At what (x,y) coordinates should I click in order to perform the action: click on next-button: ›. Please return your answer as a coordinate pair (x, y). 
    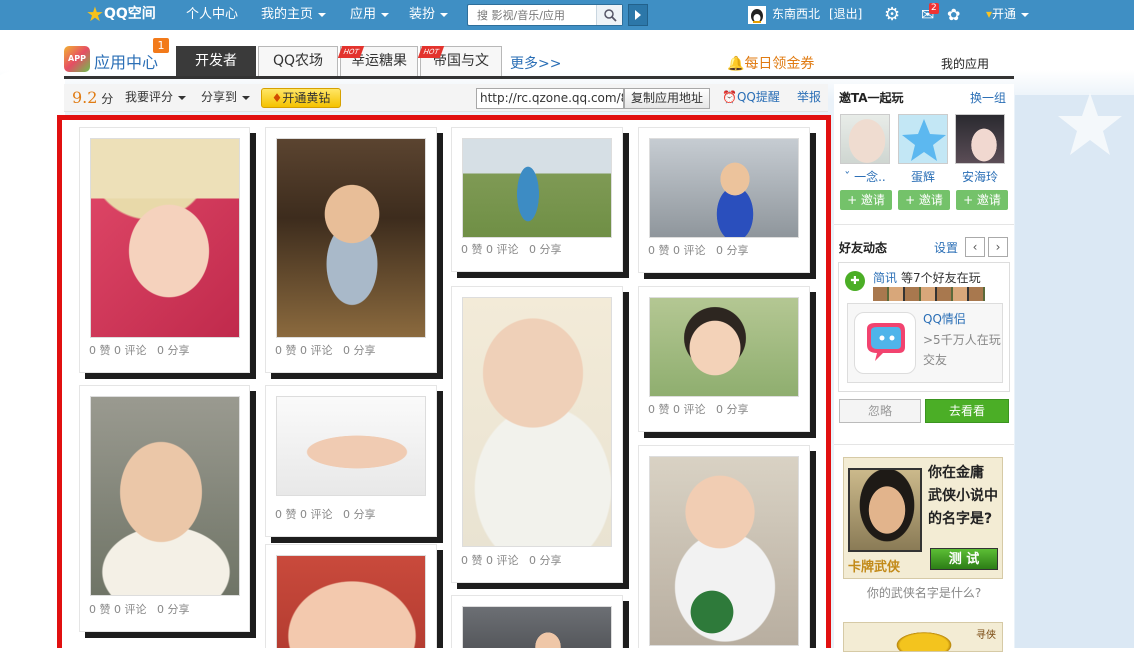
    Looking at the image, I should click on (998, 247).